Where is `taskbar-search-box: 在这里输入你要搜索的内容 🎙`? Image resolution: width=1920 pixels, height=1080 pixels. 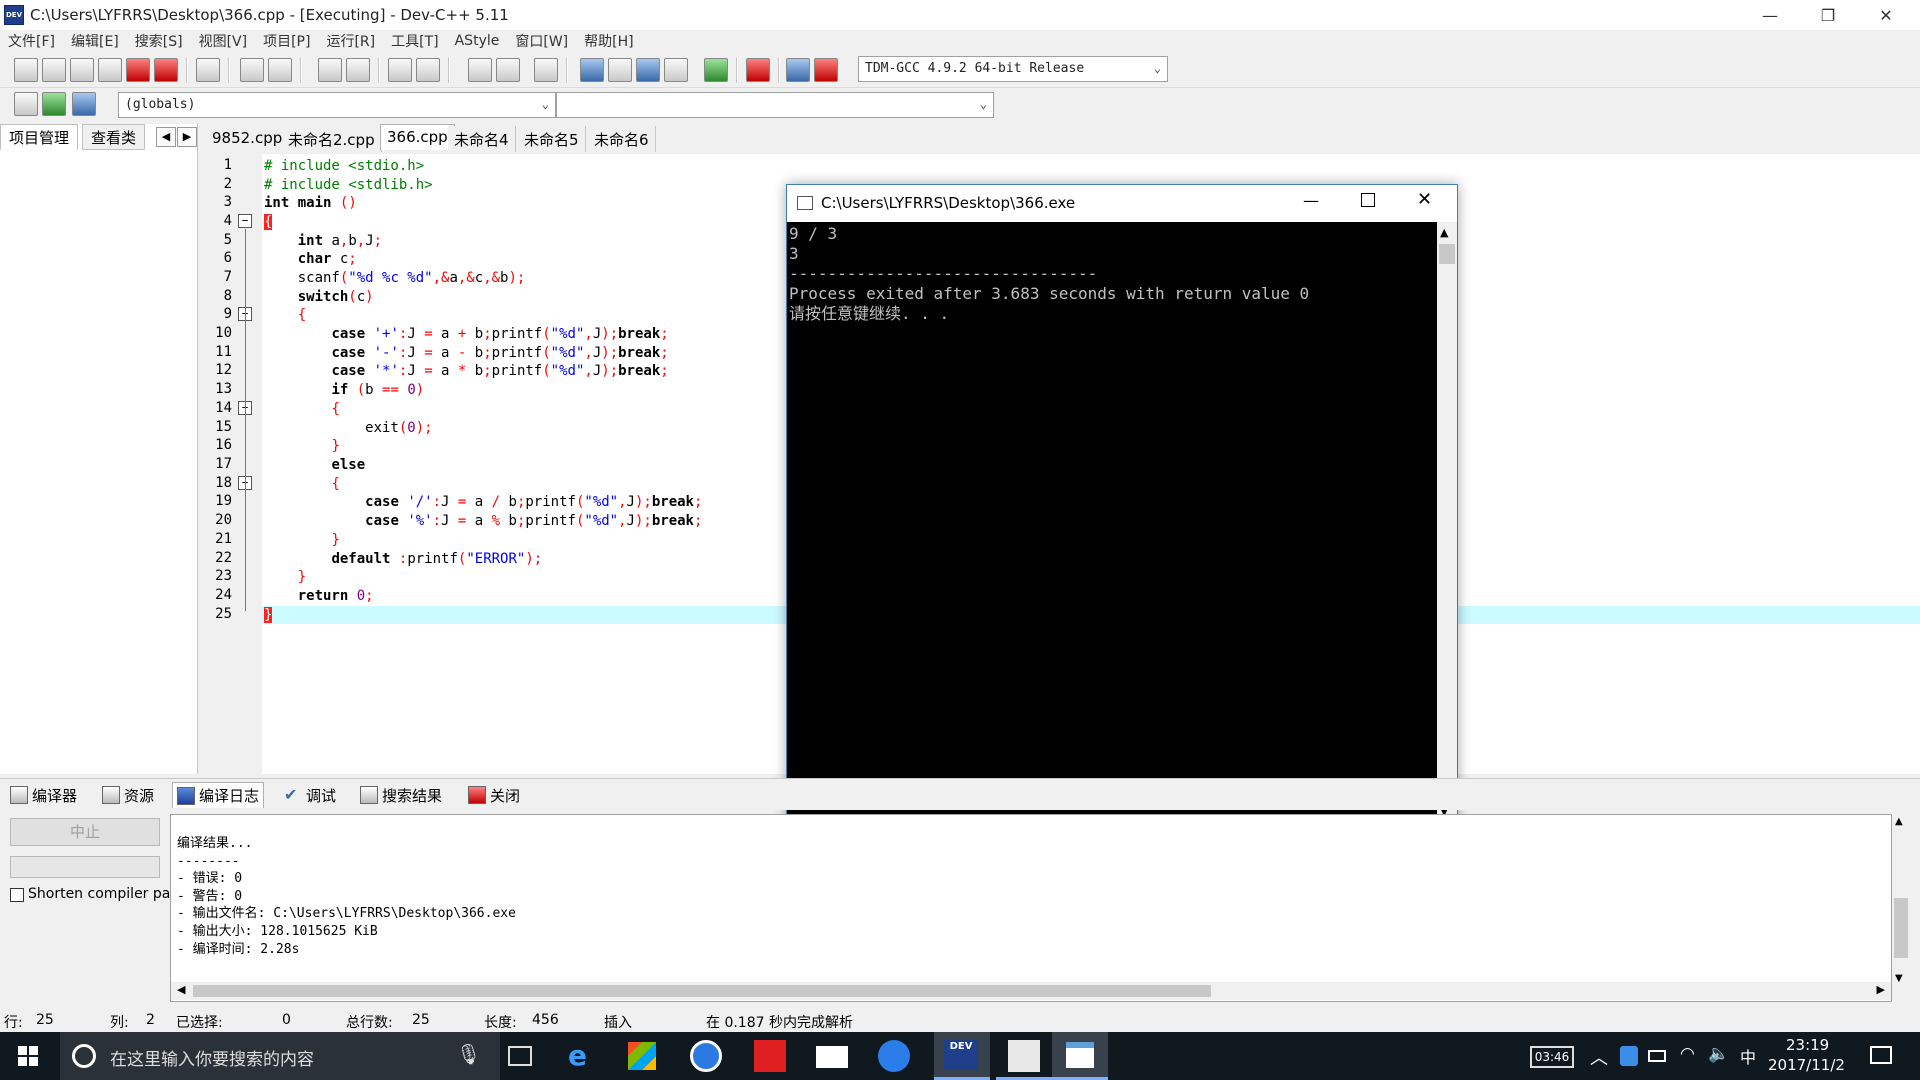
taskbar-search-box: 在这里输入你要搜索的内容 🎙 is located at coordinates (280, 1056).